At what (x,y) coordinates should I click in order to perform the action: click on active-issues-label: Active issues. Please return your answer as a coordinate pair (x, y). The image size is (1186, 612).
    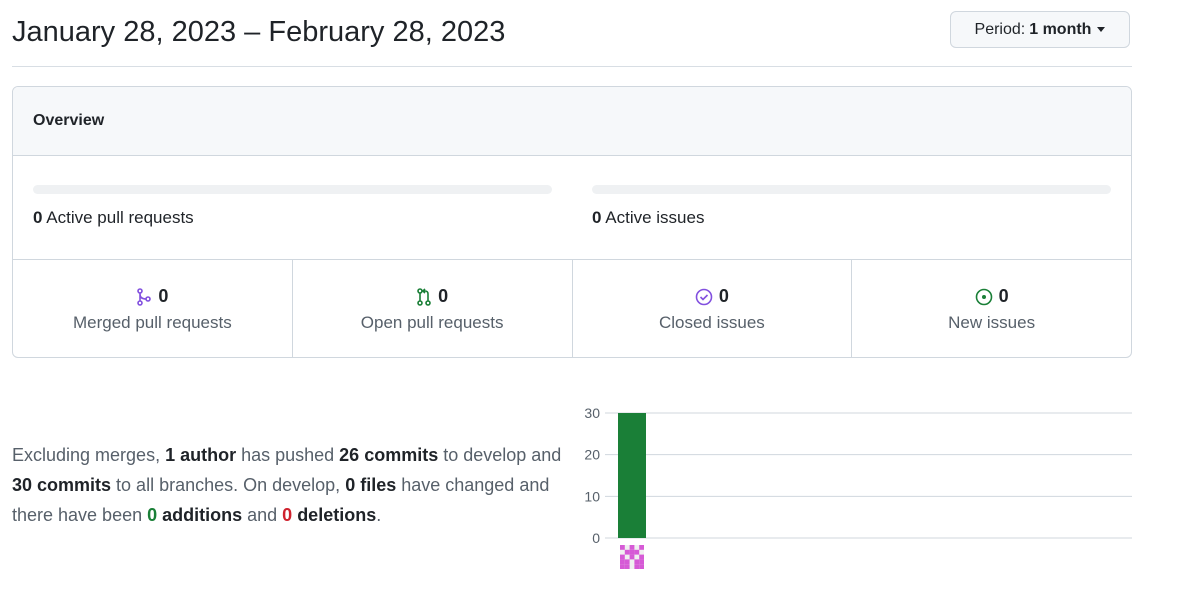
    Looking at the image, I should click on (655, 217).